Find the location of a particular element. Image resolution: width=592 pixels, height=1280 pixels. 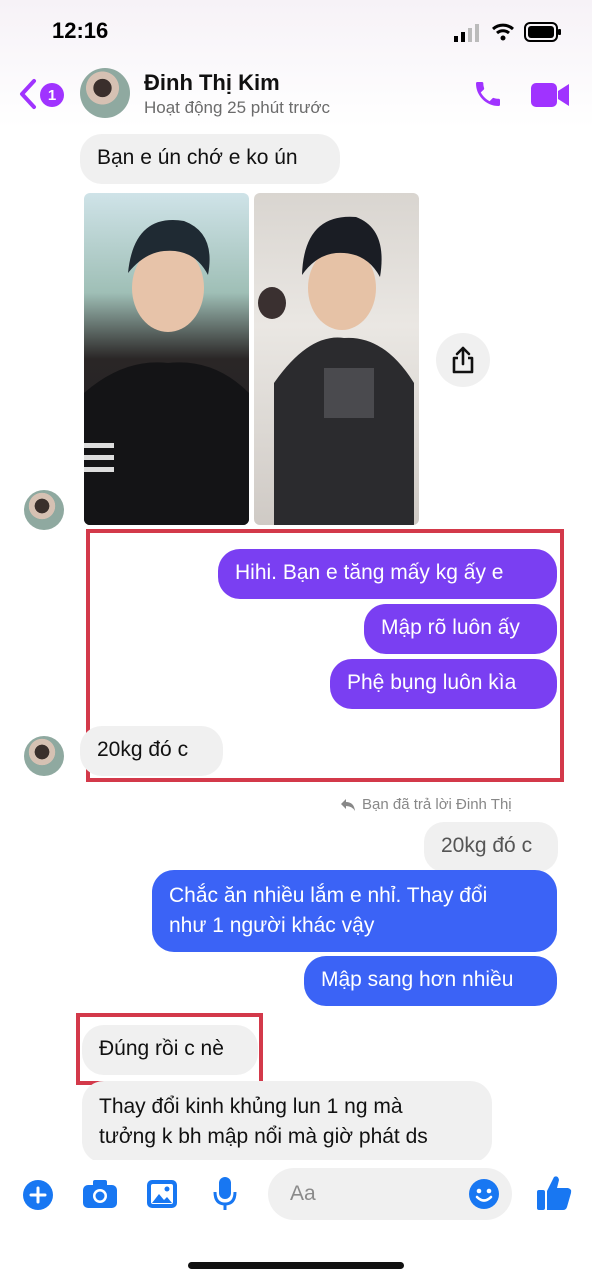

reply-icon is located at coordinates (348, 804).